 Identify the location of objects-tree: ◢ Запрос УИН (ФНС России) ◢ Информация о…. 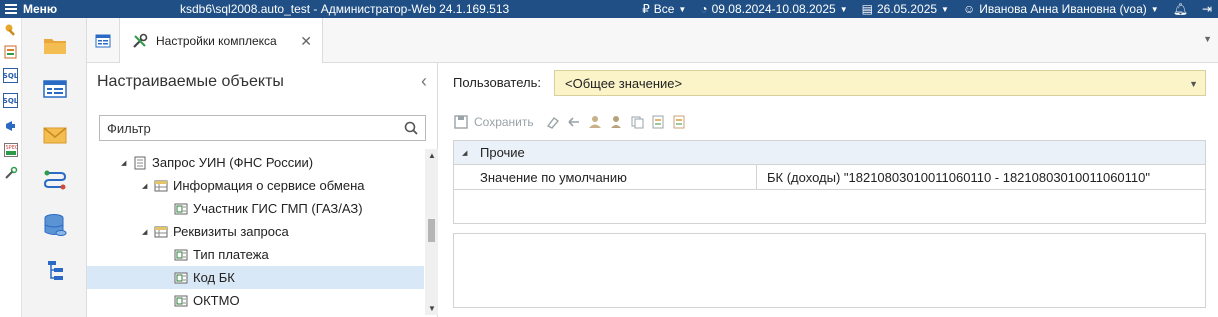
(255, 233).